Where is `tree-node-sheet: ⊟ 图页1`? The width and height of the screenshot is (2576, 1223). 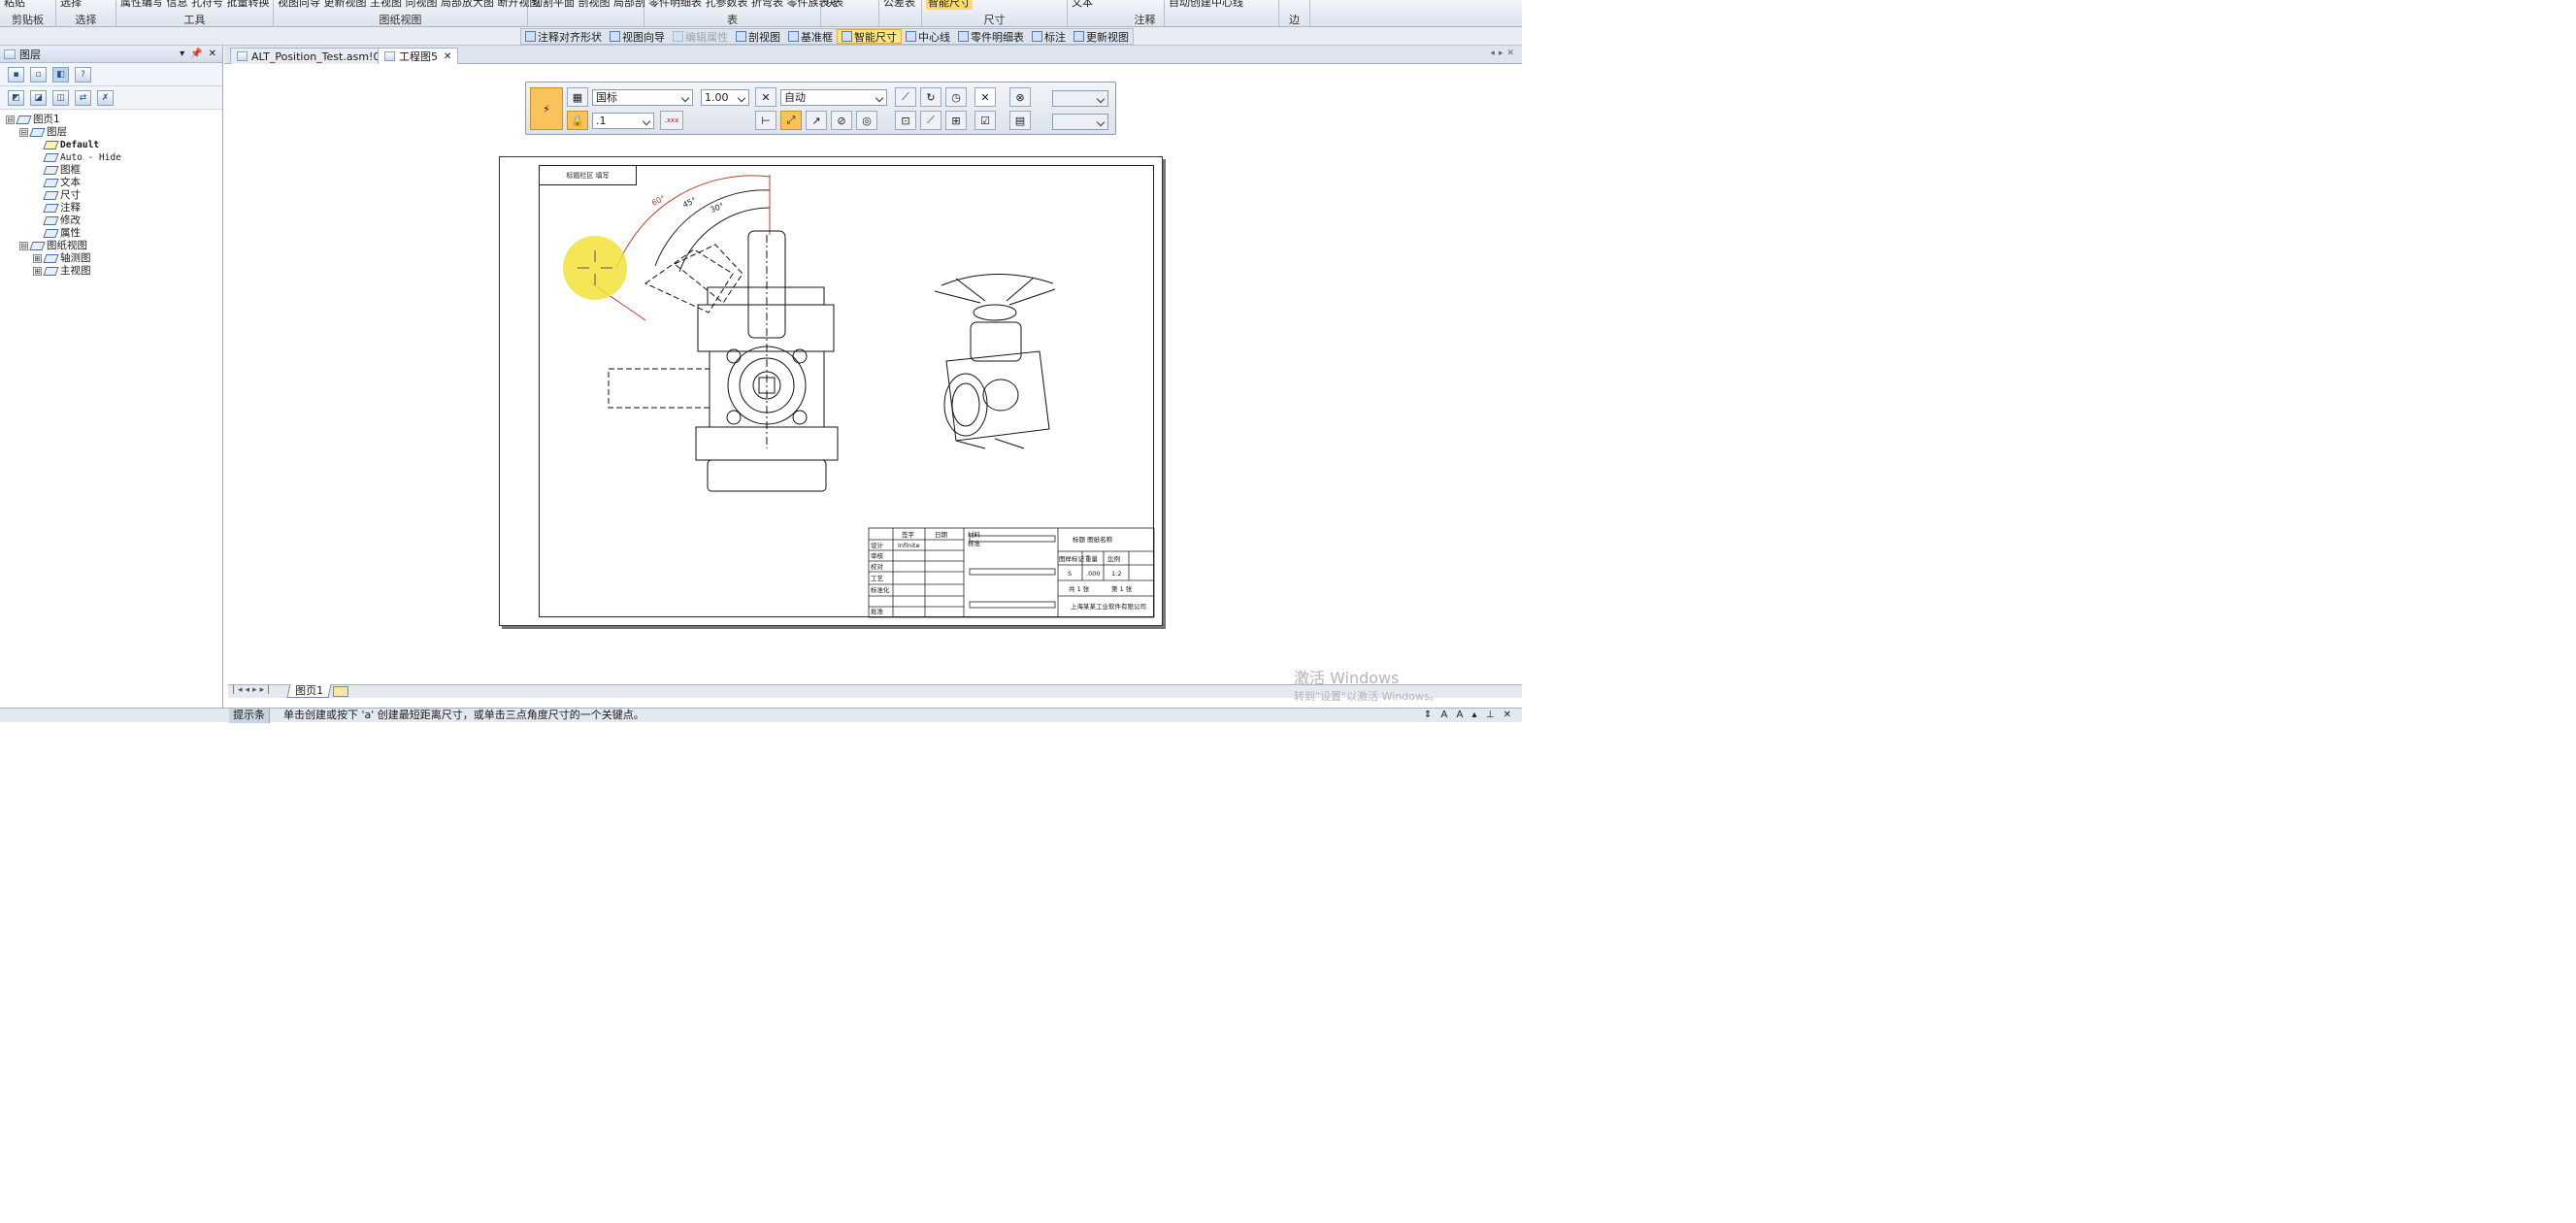
tree-node-sheet: ⊟ 图页1 is located at coordinates (114, 120).